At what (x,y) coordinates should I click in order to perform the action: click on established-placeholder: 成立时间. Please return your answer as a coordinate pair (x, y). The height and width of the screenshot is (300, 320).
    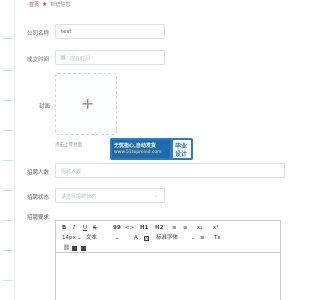
    Looking at the image, I should click on (80, 59).